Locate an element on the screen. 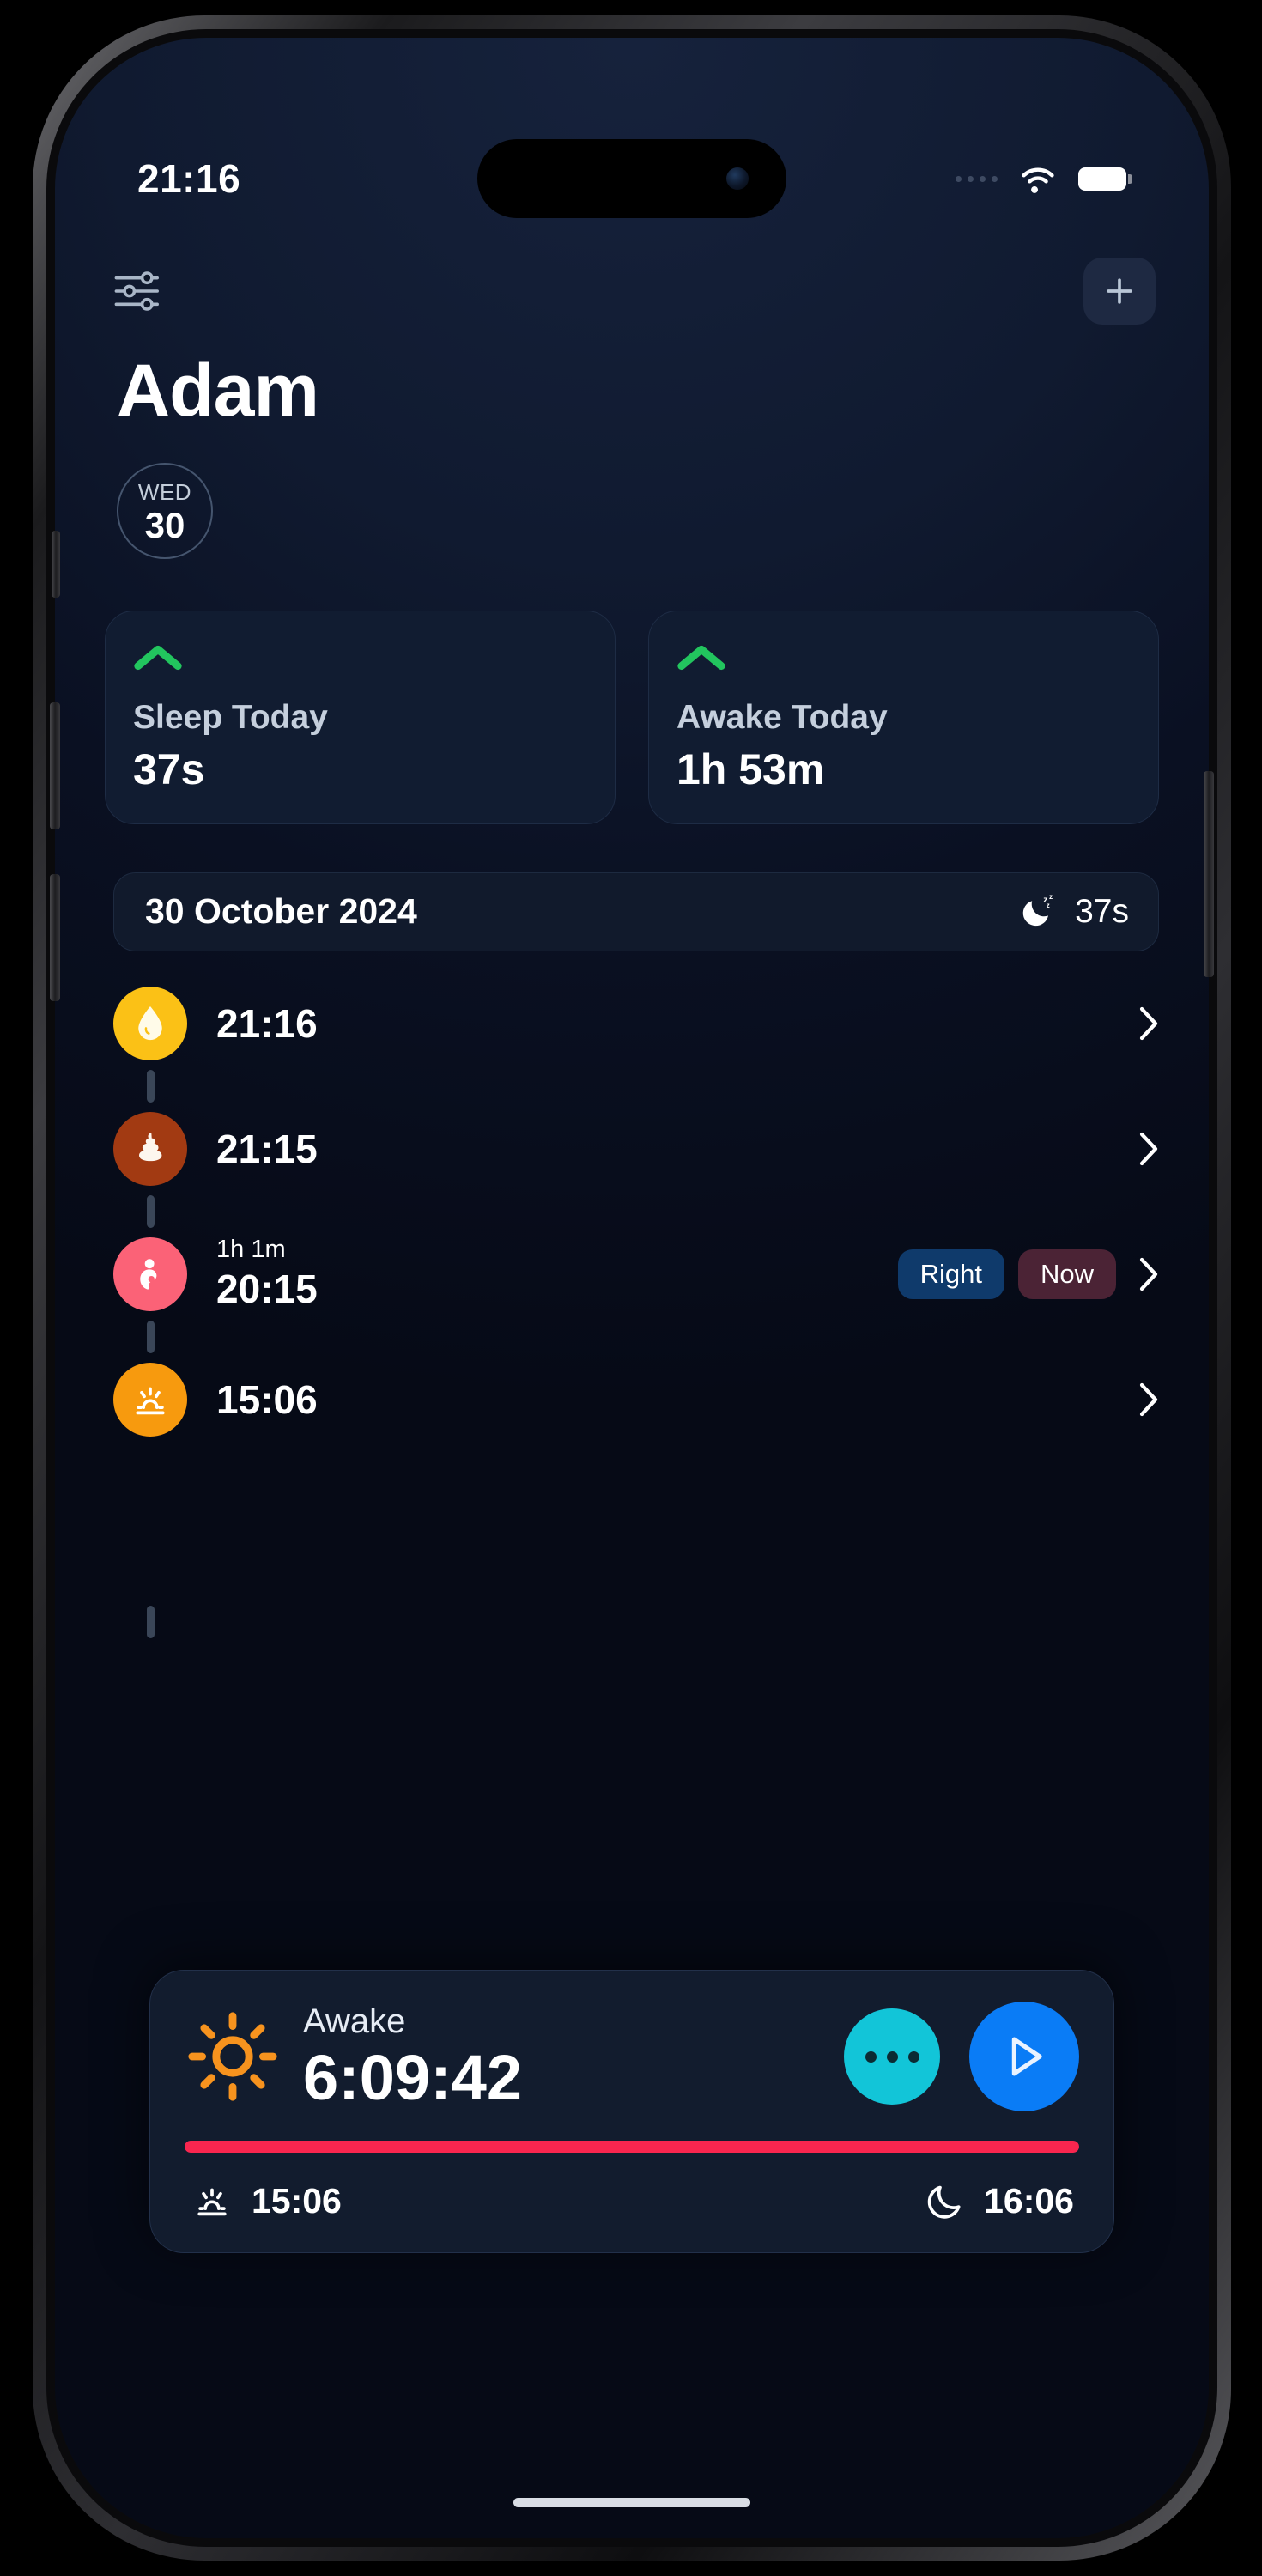 This screenshot has height=2576, width=1262. play-icon is located at coordinates (1027, 2056).